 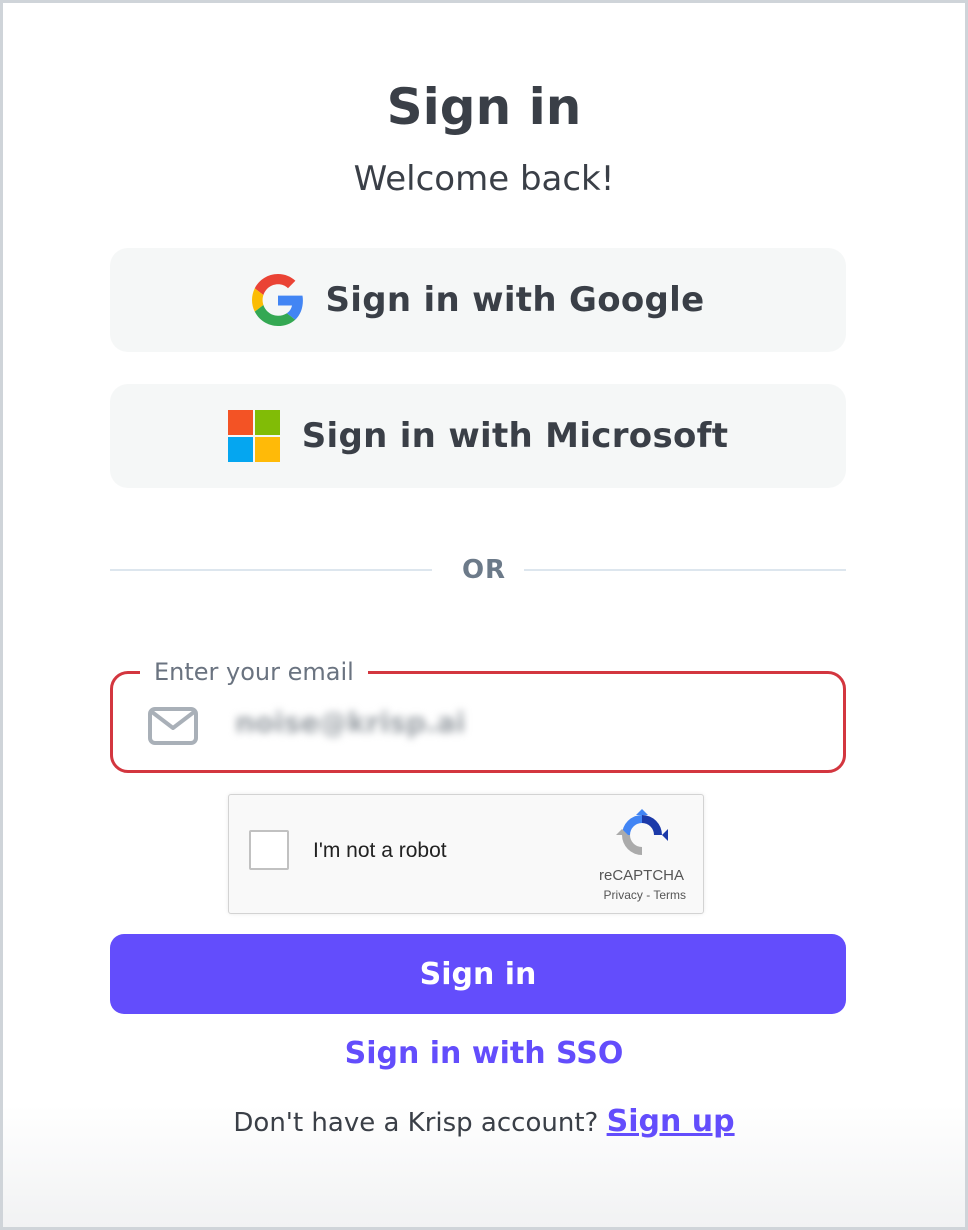 I want to click on signin-button-label: Sign in, so click(x=478, y=974).